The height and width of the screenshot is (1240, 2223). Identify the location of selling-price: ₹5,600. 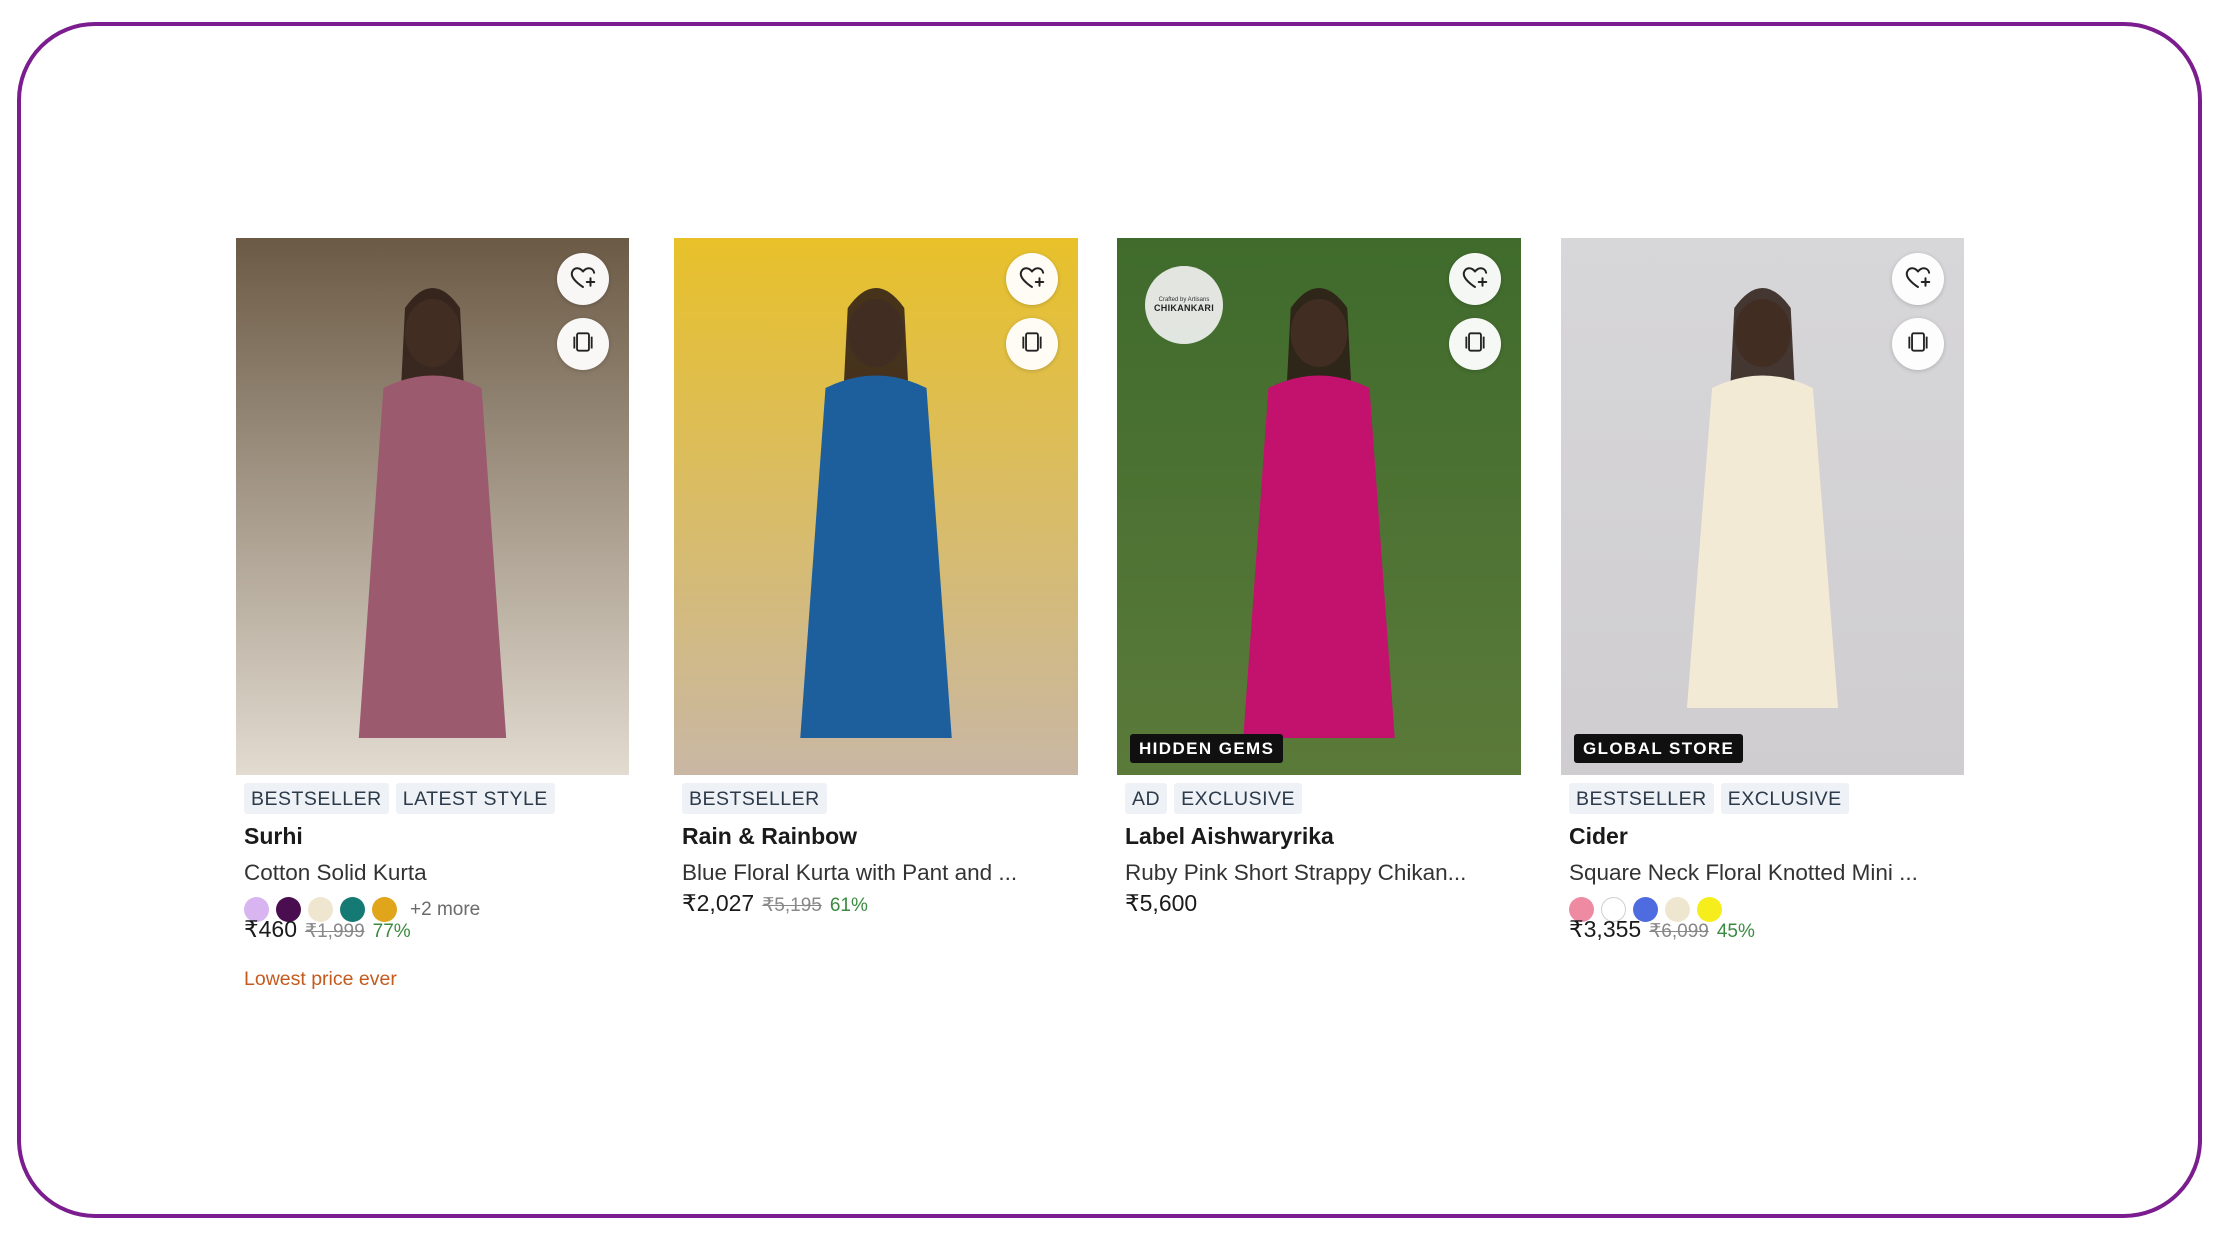
(1161, 903).